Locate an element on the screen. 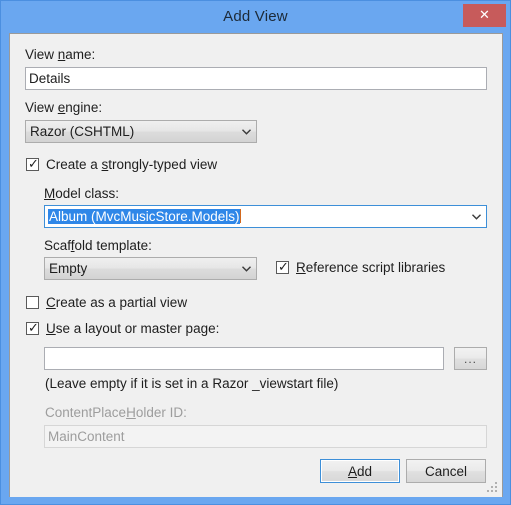 The width and height of the screenshot is (511, 505). view-name-label: View name: is located at coordinates (60, 54).